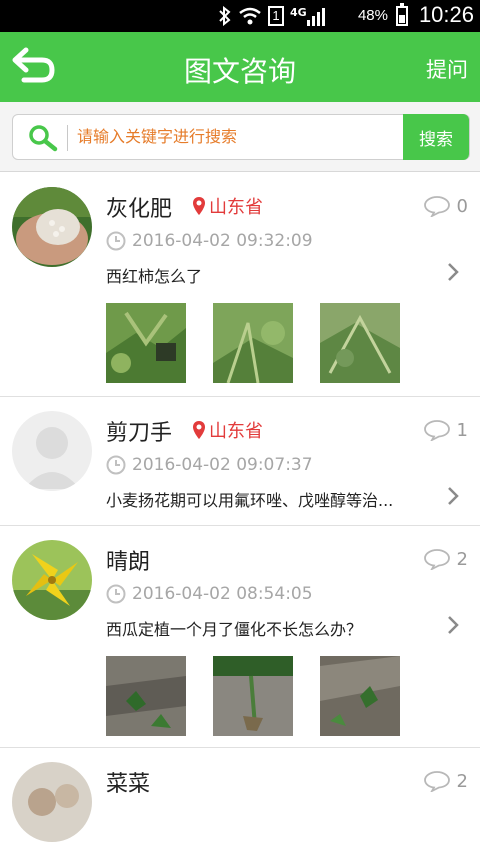 The height and width of the screenshot is (842, 480). What do you see at coordinates (225, 16) in the screenshot?
I see `bluetooth-icon` at bounding box center [225, 16].